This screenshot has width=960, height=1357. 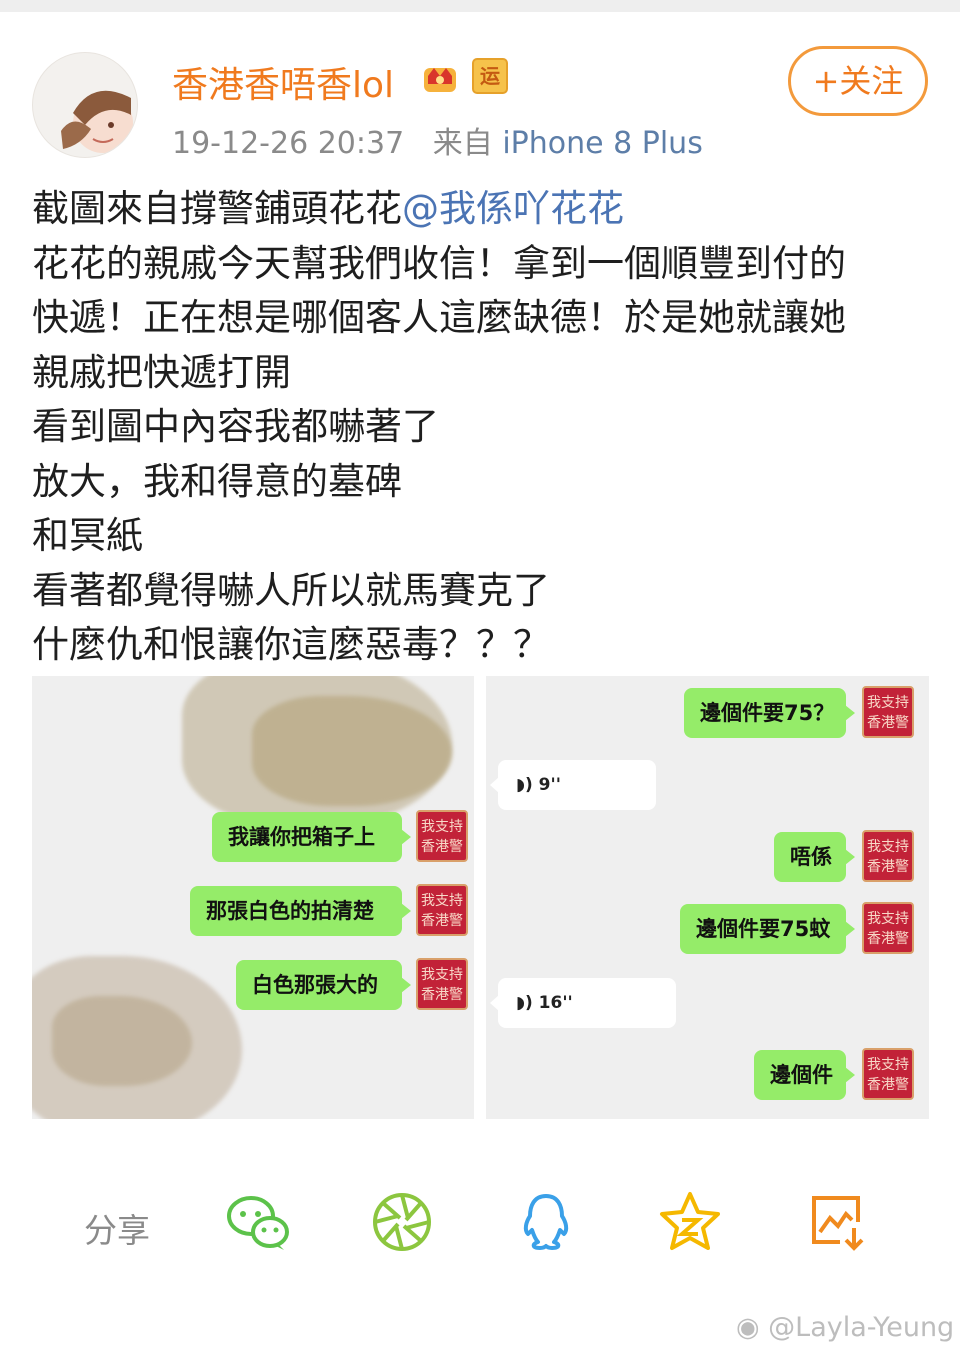 What do you see at coordinates (480, 6) in the screenshot?
I see `status-strip` at bounding box center [480, 6].